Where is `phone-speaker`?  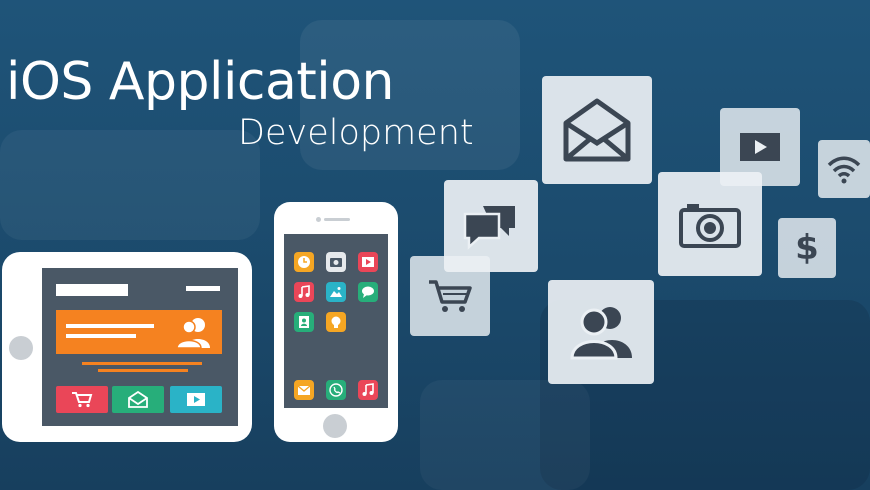
phone-speaker is located at coordinates (337, 219).